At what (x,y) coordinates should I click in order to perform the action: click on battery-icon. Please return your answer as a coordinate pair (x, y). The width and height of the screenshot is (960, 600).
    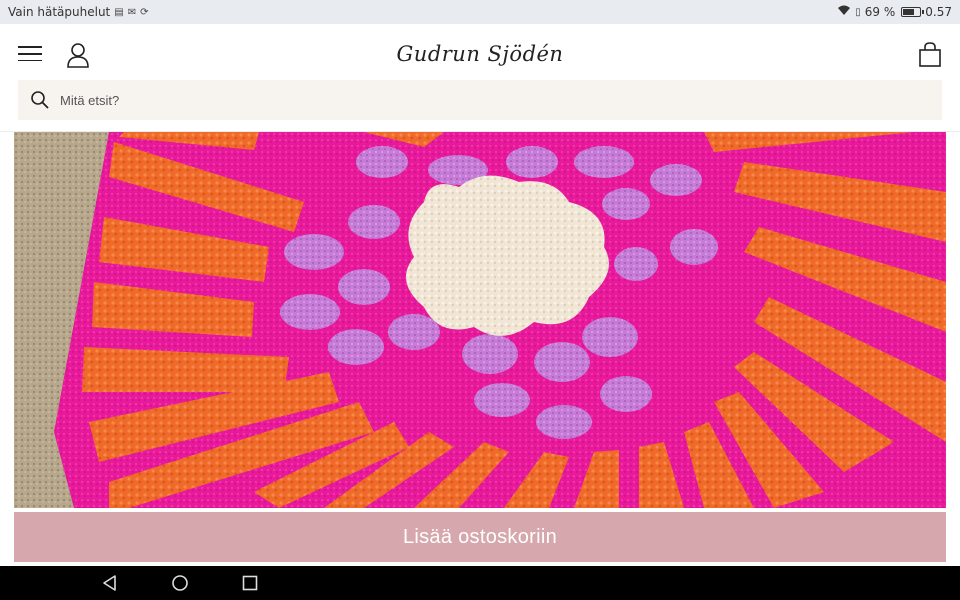
    Looking at the image, I should click on (913, 12).